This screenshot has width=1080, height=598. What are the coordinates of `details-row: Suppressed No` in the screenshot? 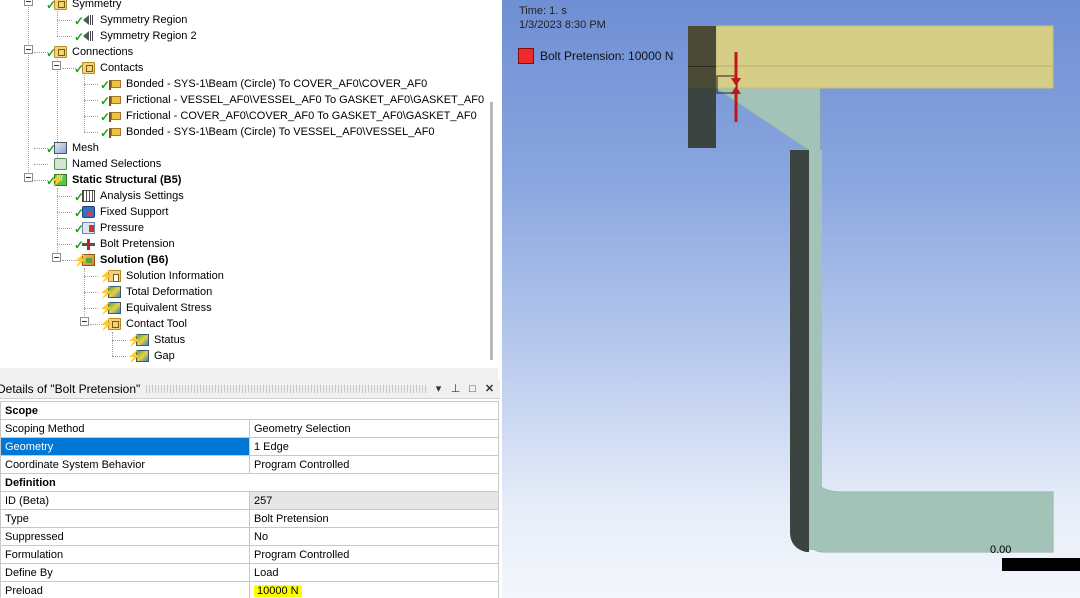 It's located at (249, 536).